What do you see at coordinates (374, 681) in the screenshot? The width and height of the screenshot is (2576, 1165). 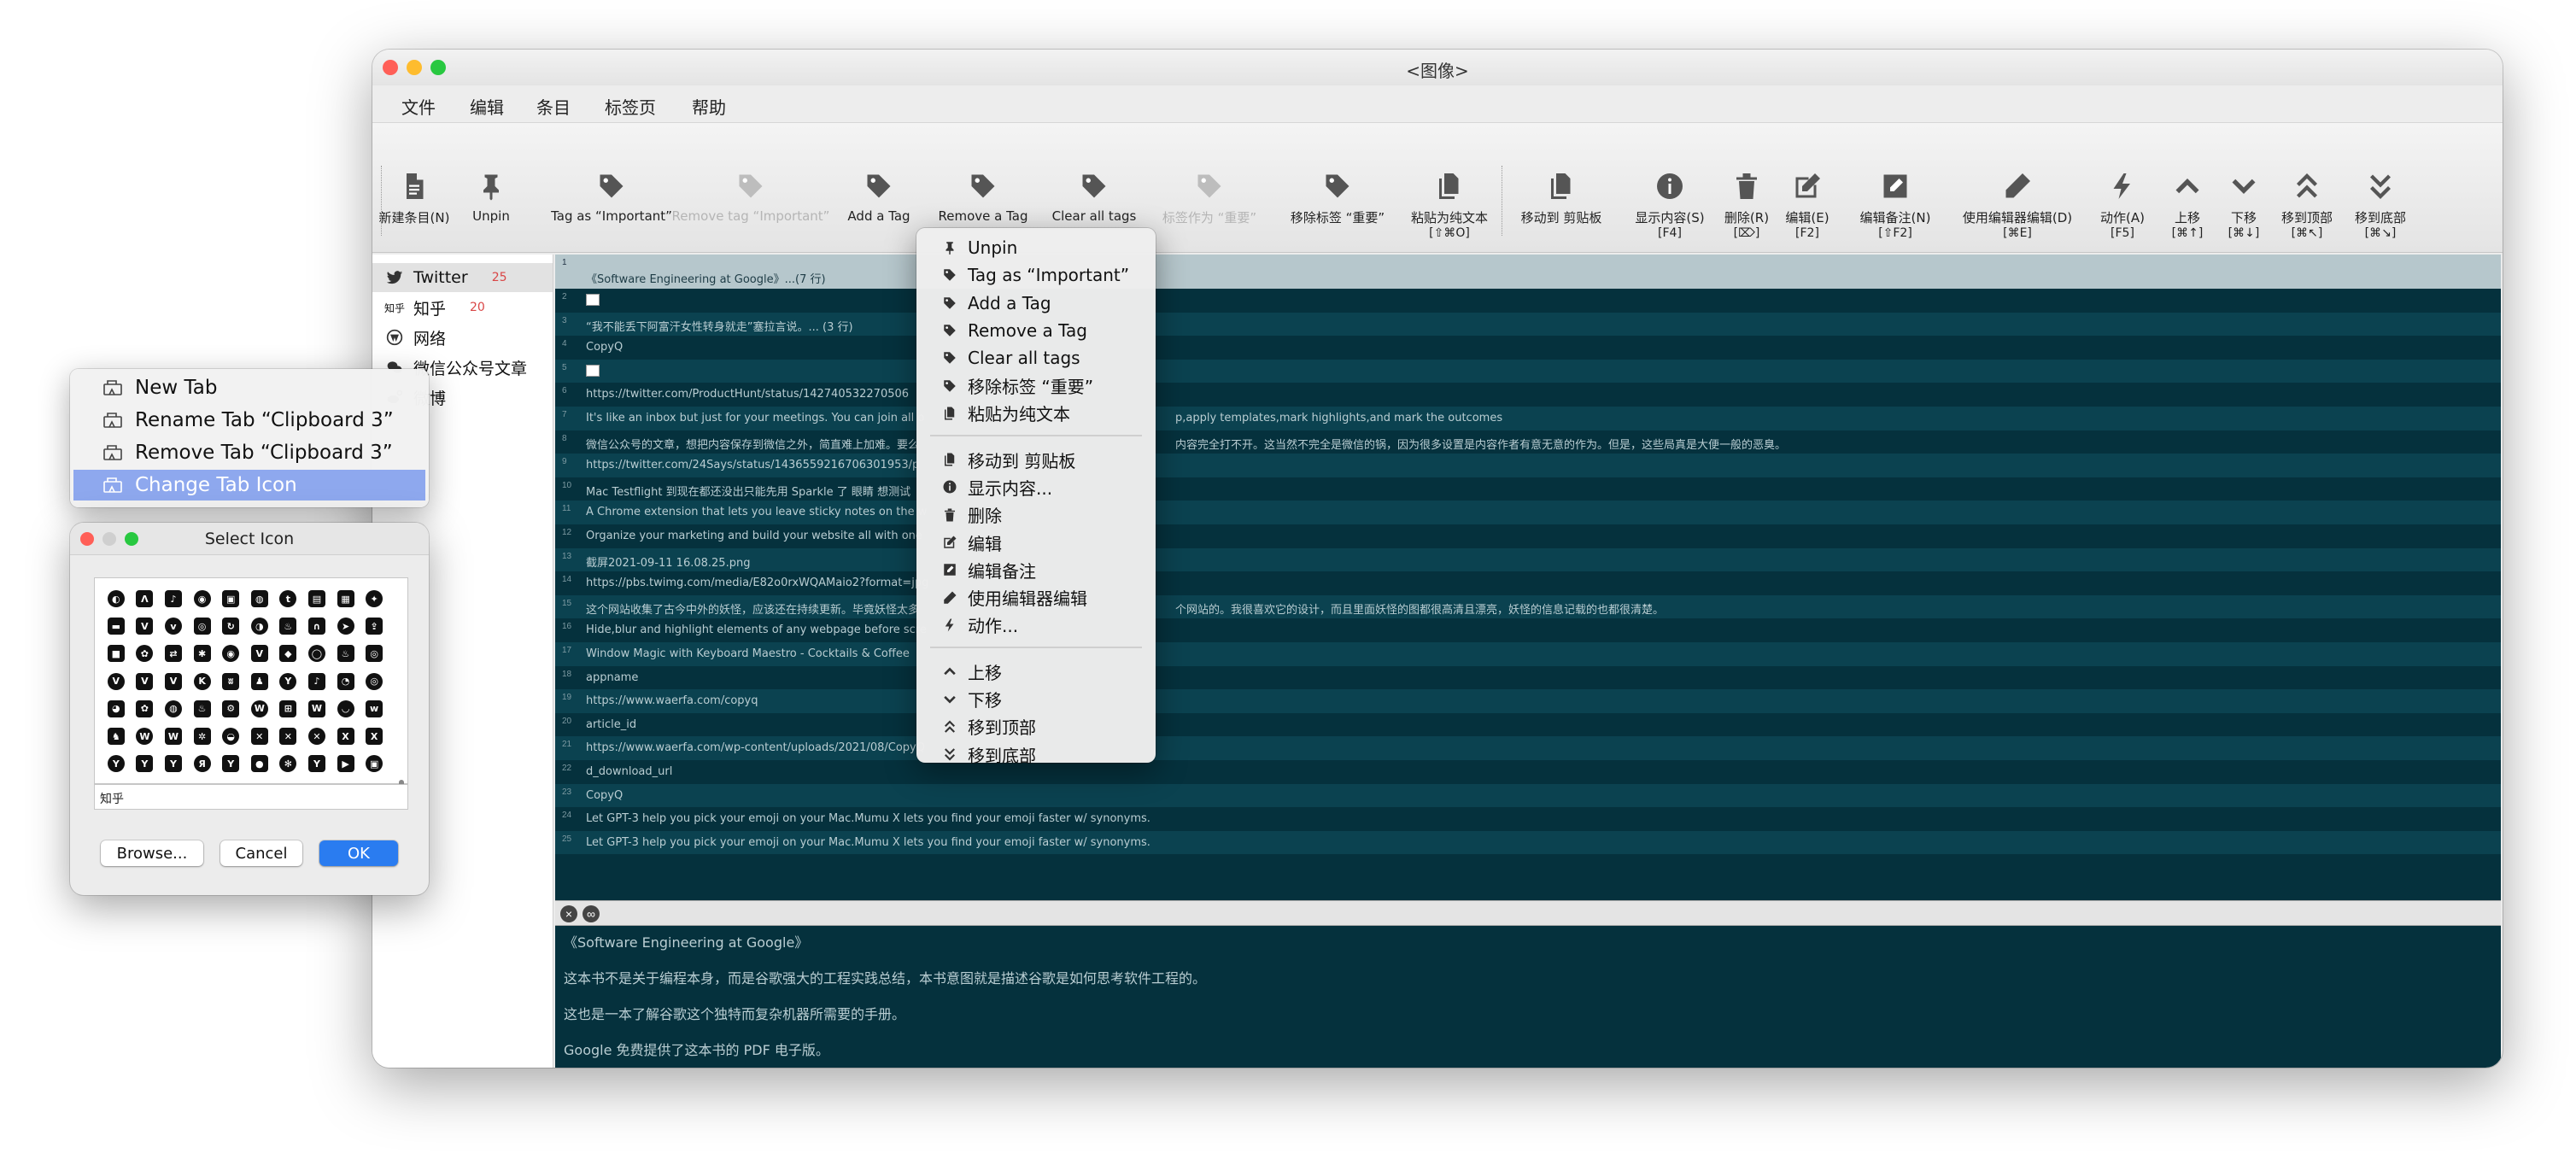 I see `weibo2-icon: ◎` at bounding box center [374, 681].